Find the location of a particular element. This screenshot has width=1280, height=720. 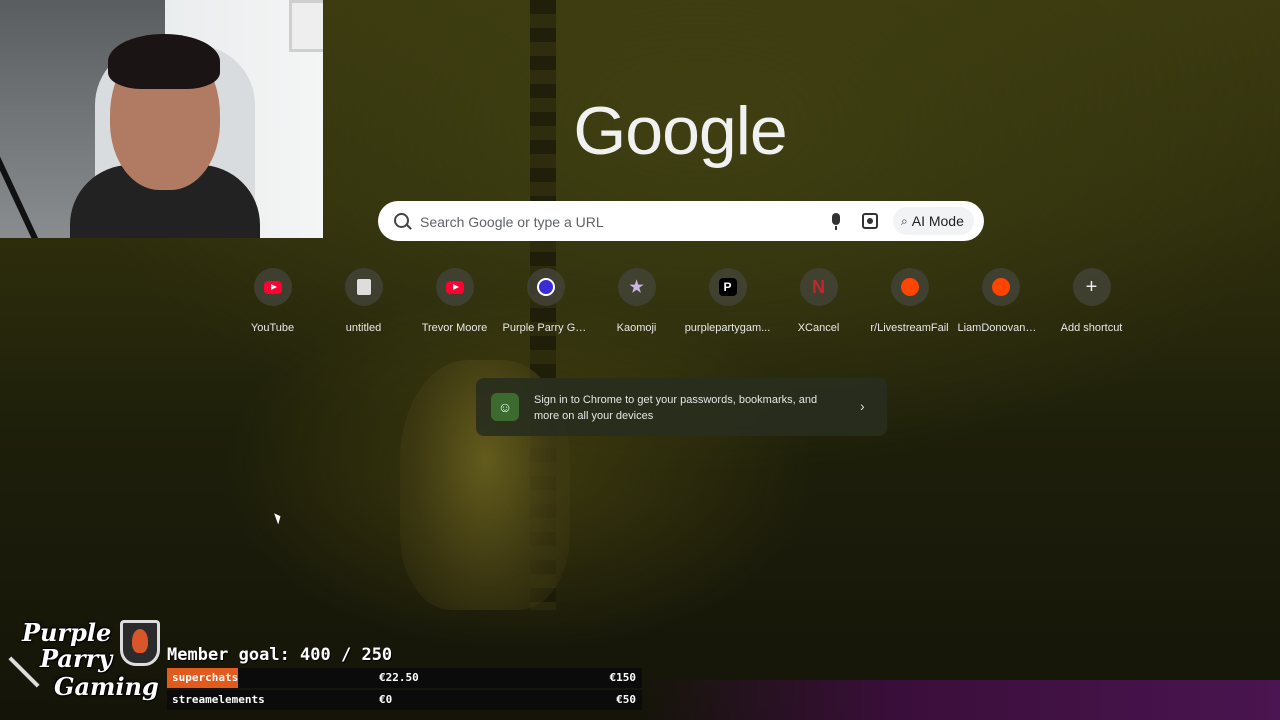

shortcut-untitled: untitled is located at coordinates (363, 301).